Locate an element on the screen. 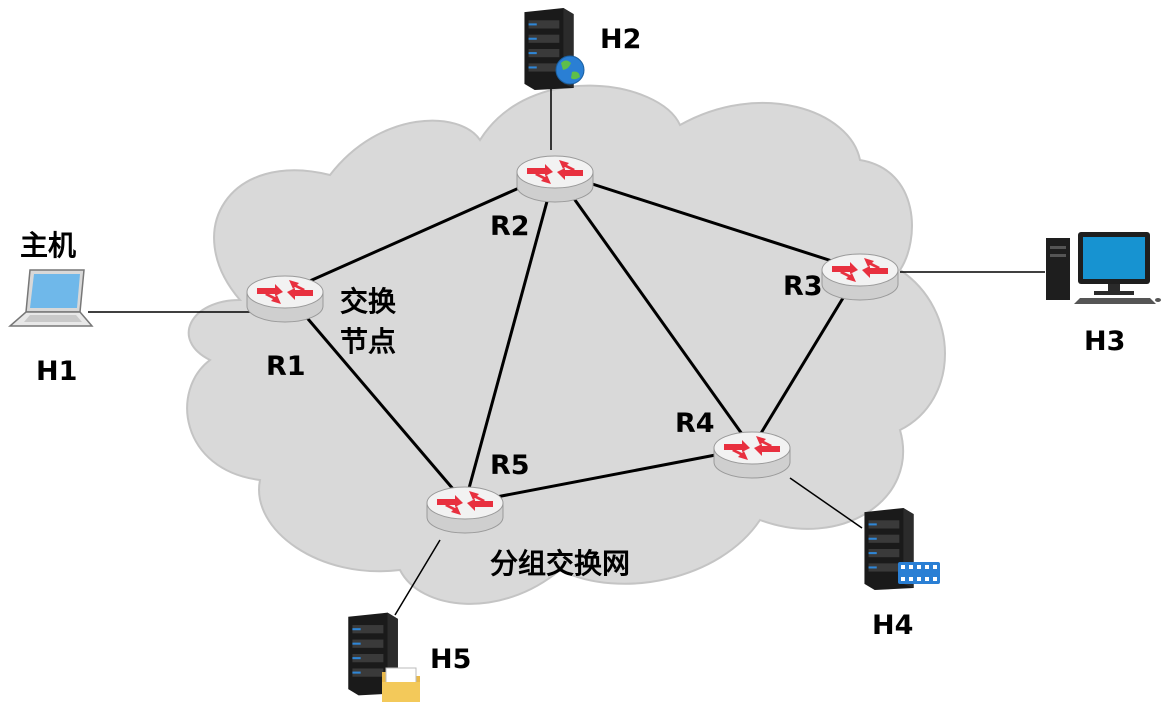 Image resolution: width=1162 pixels, height=704 pixels. desktop-computer-icon is located at coordinates (1103, 268).